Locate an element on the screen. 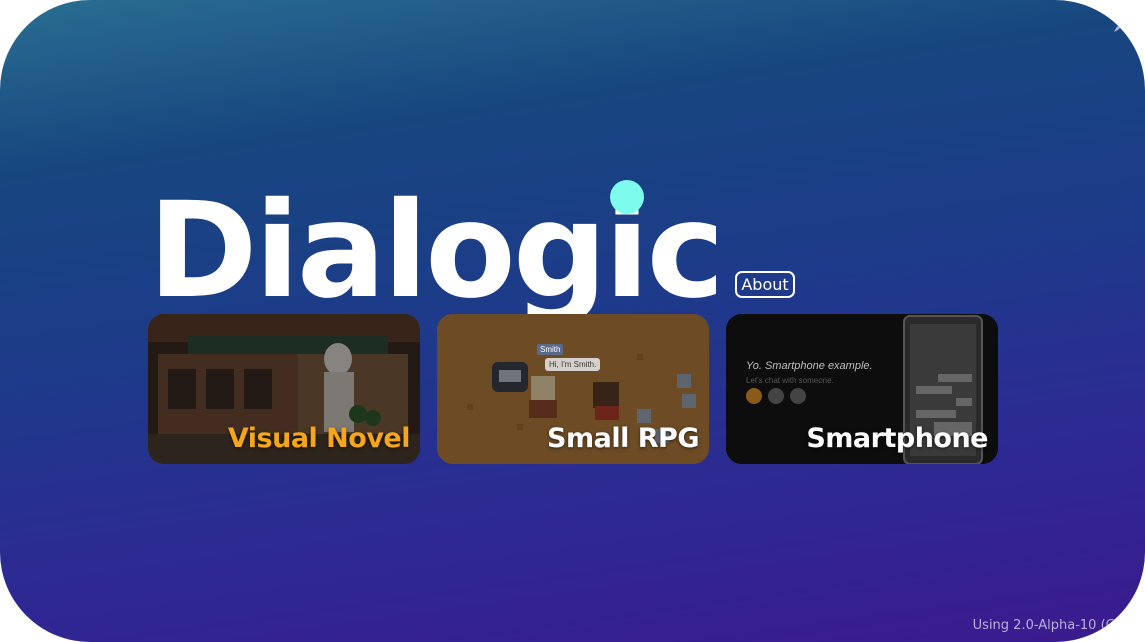 The height and width of the screenshot is (642, 1145). small-rpg-label: Small RPG is located at coordinates (623, 438).